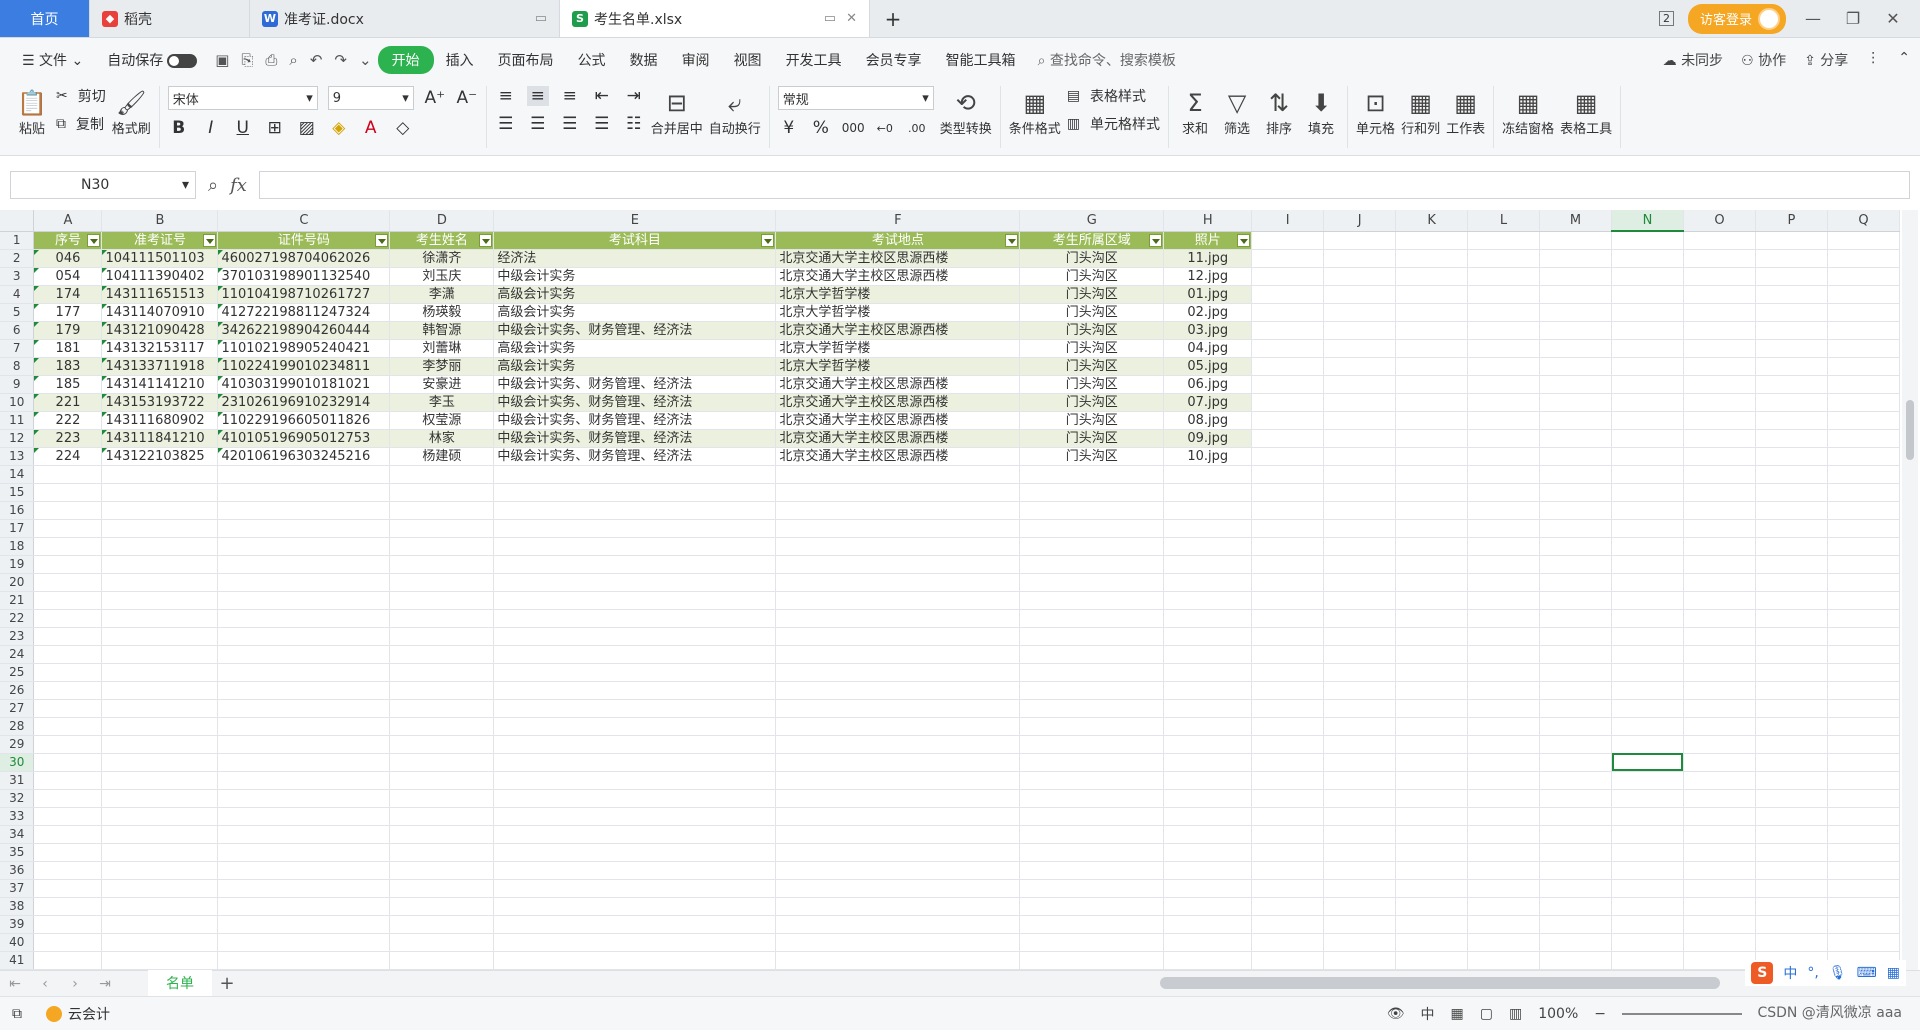 This screenshot has height=1030, width=1920. Describe the element at coordinates (981, 60) in the screenshot. I see `menu-smart-toolbox: 智能工具箱` at that location.